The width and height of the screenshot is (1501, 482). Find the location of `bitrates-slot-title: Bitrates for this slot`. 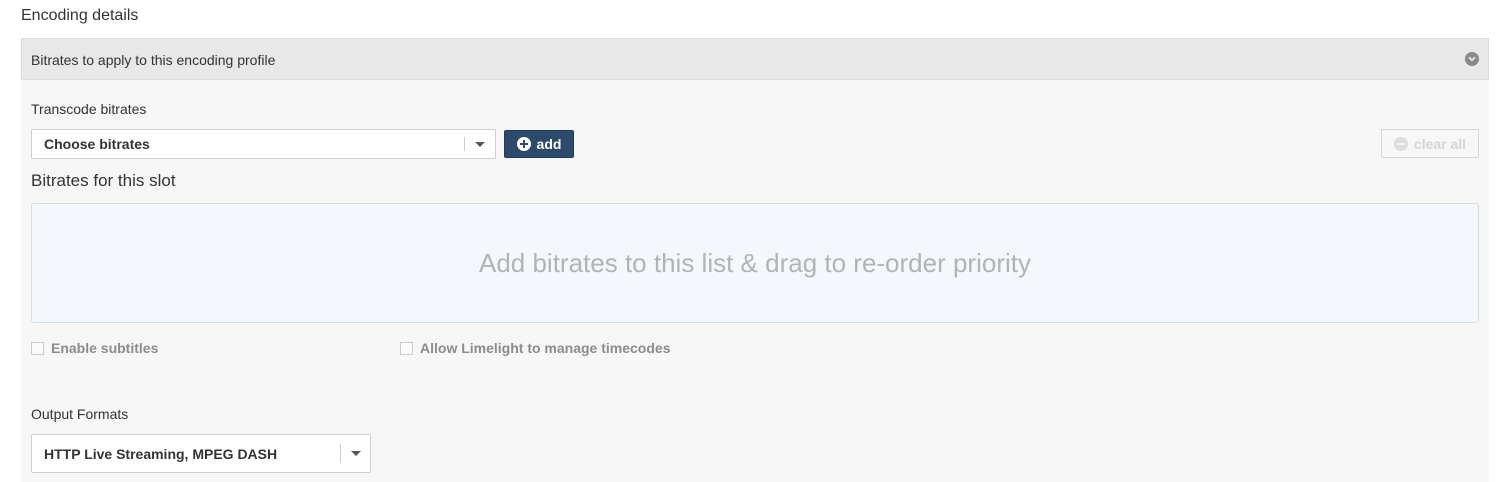

bitrates-slot-title: Bitrates for this slot is located at coordinates (103, 180).